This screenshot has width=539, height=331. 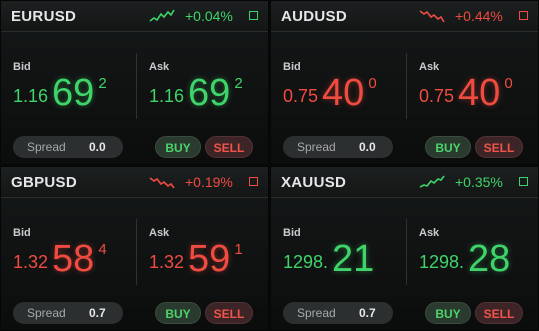 I want to click on ask-fraction: 0, so click(x=508, y=83).